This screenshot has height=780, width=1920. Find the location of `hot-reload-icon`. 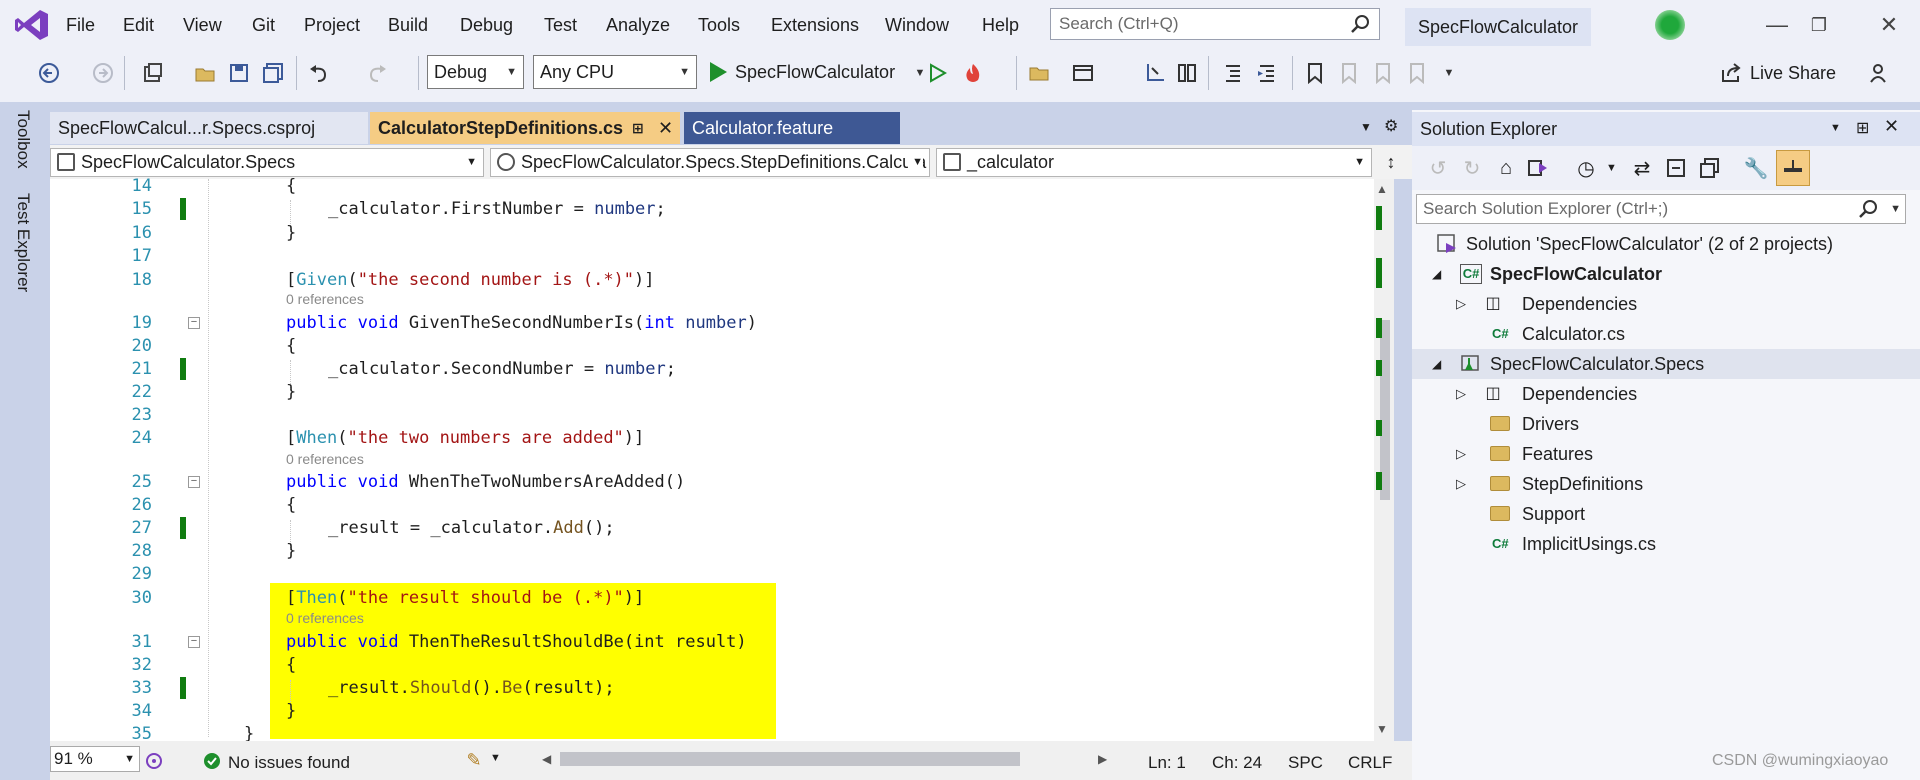

hot-reload-icon is located at coordinates (973, 73).